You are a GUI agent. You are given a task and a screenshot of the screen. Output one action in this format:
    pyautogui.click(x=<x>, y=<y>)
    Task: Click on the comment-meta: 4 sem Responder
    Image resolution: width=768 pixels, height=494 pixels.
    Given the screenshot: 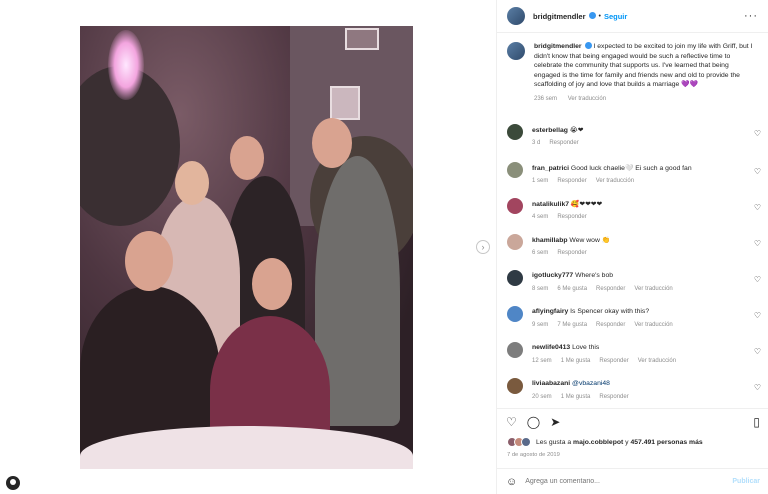 What is the action you would take?
    pyautogui.click(x=564, y=217)
    